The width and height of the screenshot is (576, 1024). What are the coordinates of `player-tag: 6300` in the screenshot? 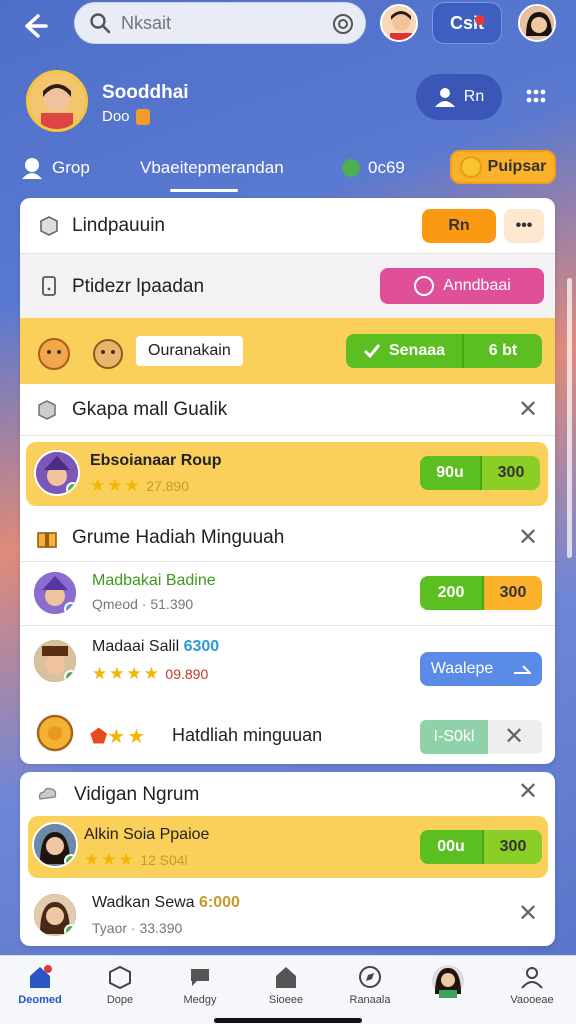 It's located at (201, 646).